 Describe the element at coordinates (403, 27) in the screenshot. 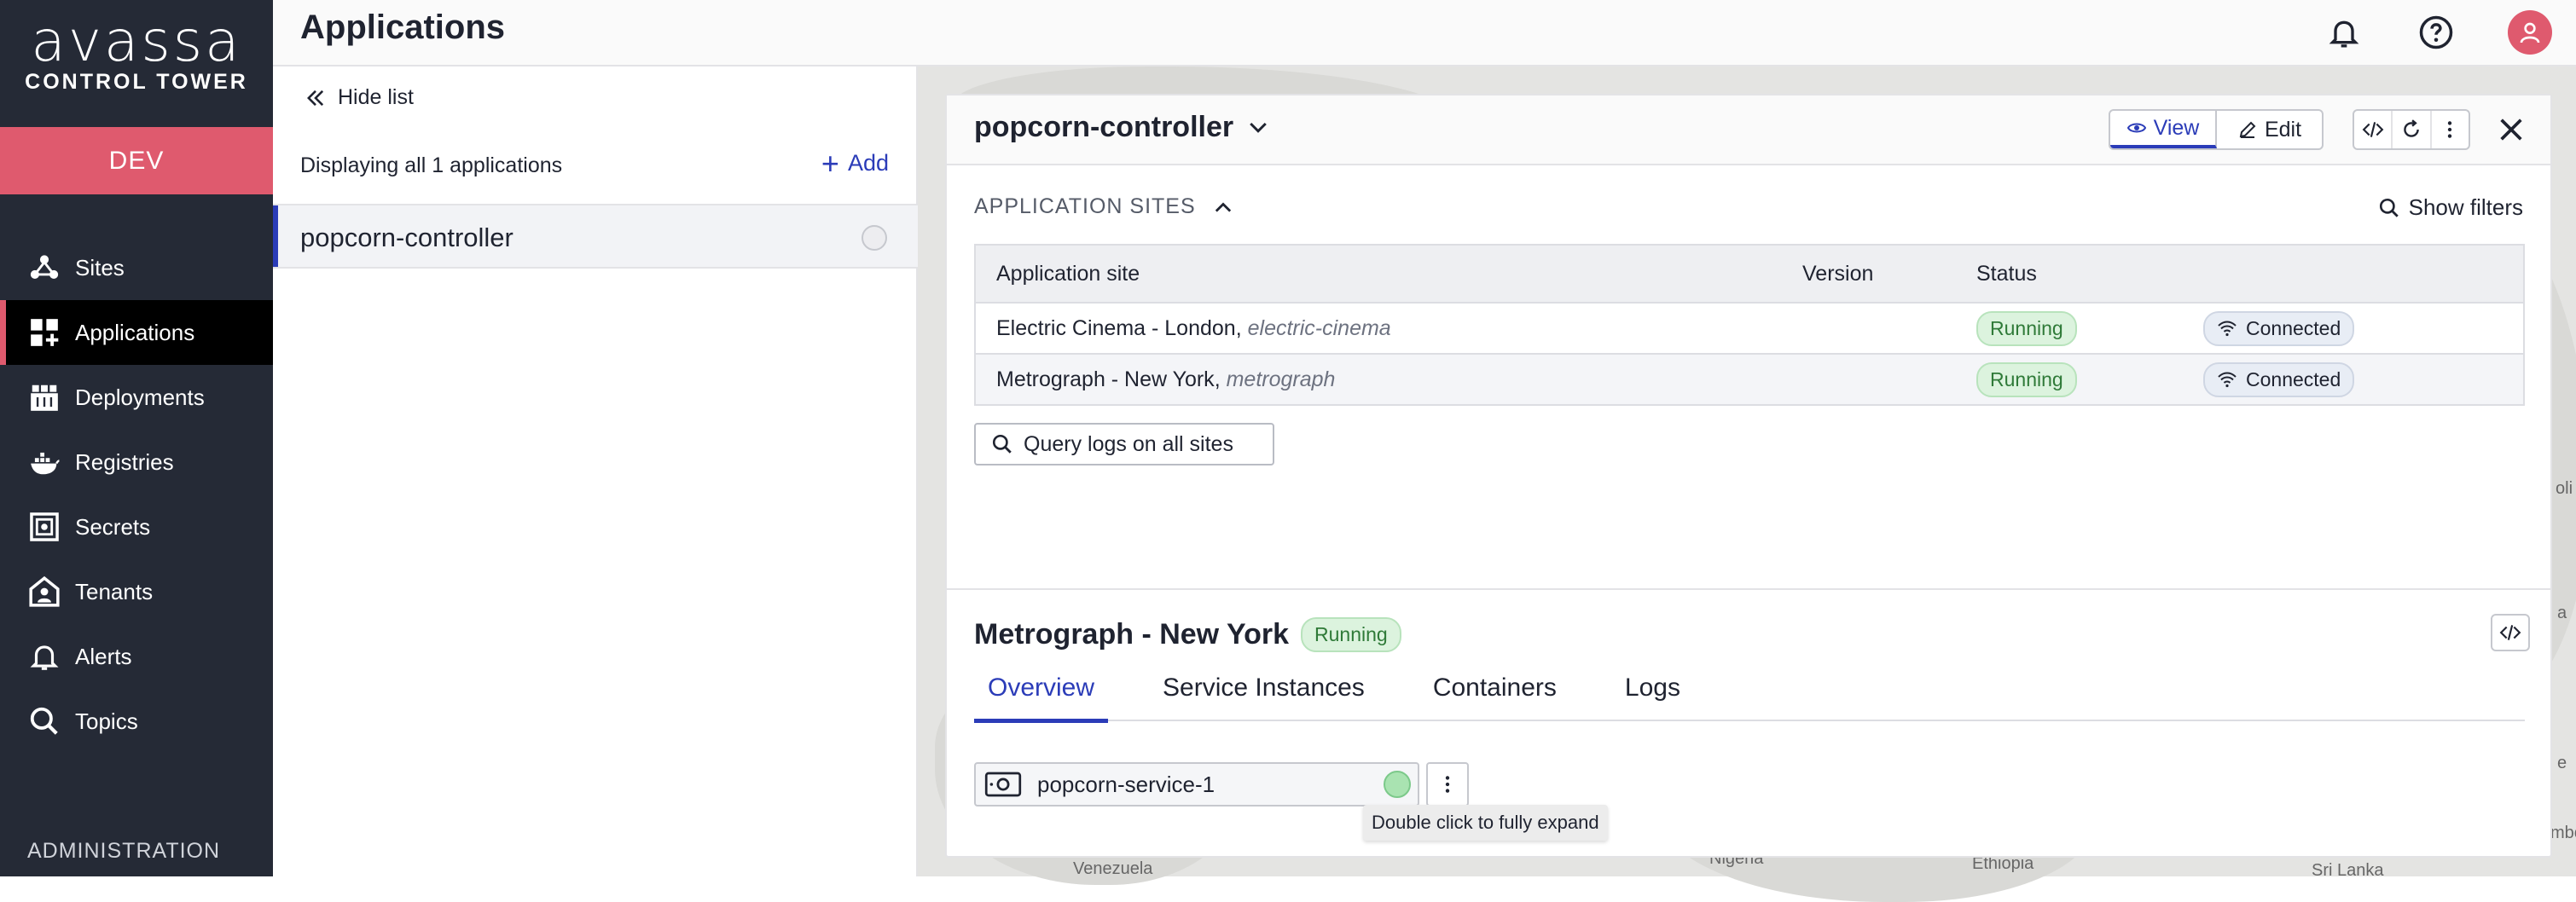

I see `page-title: Applications` at that location.